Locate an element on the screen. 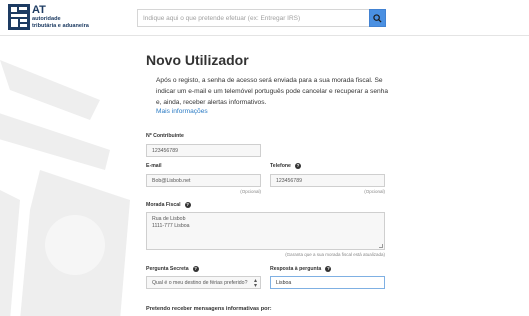 The height and width of the screenshot is (316, 529). phone-field: 123456789 is located at coordinates (327, 180).